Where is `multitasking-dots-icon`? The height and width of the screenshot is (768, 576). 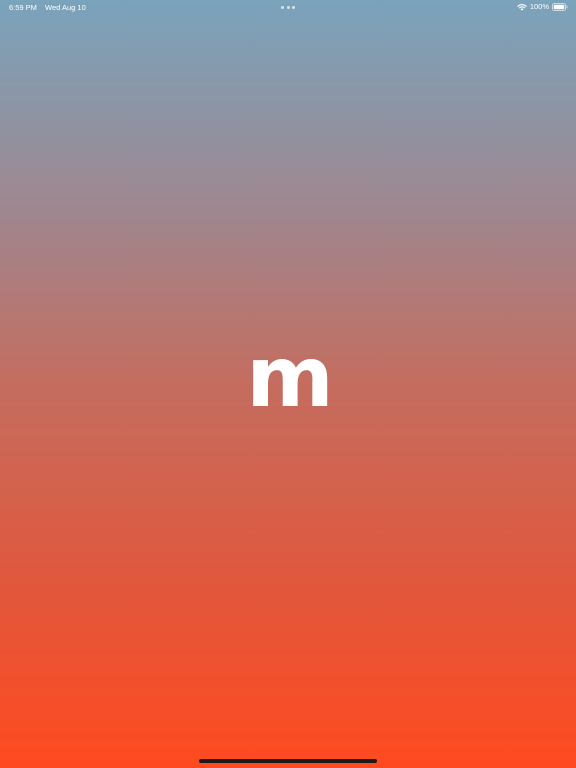 multitasking-dots-icon is located at coordinates (288, 7).